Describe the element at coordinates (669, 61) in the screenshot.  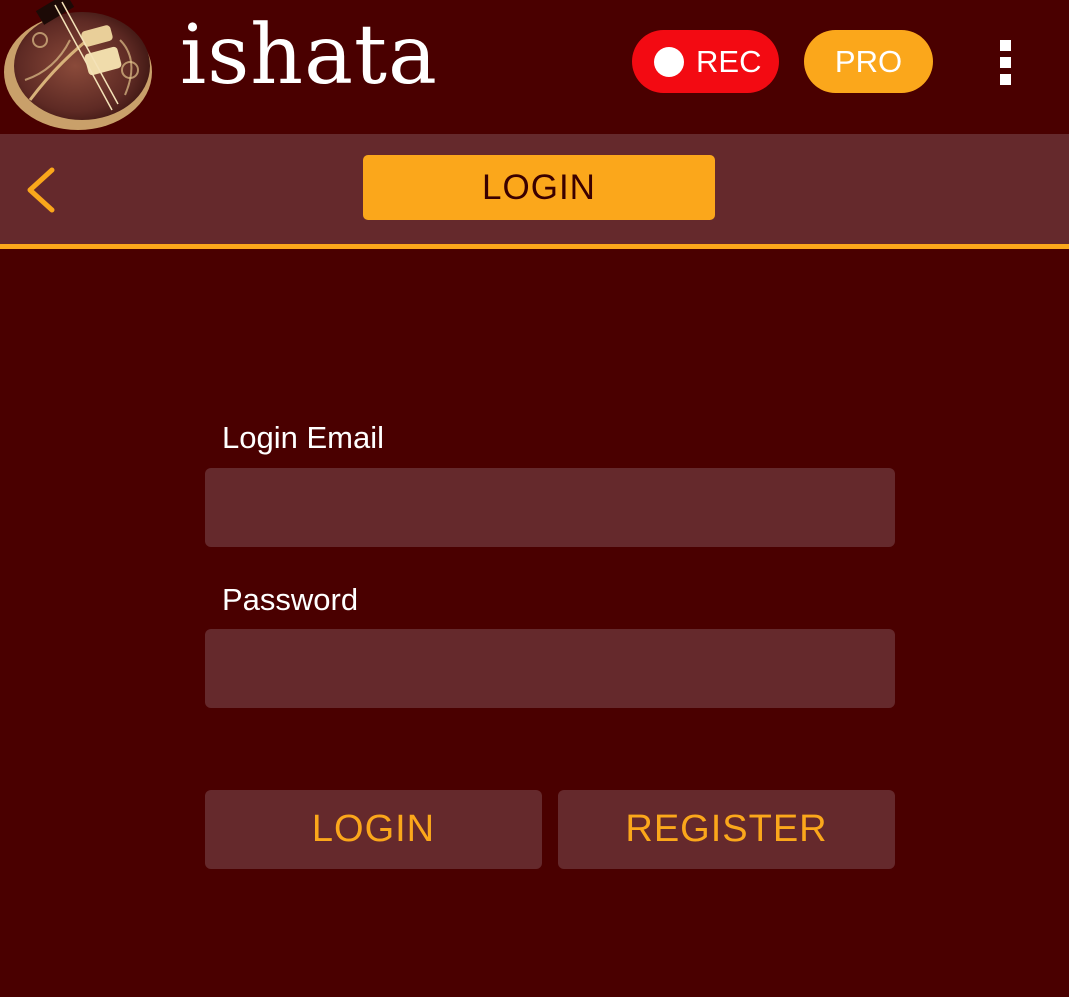
I see `record-dot-icon` at that location.